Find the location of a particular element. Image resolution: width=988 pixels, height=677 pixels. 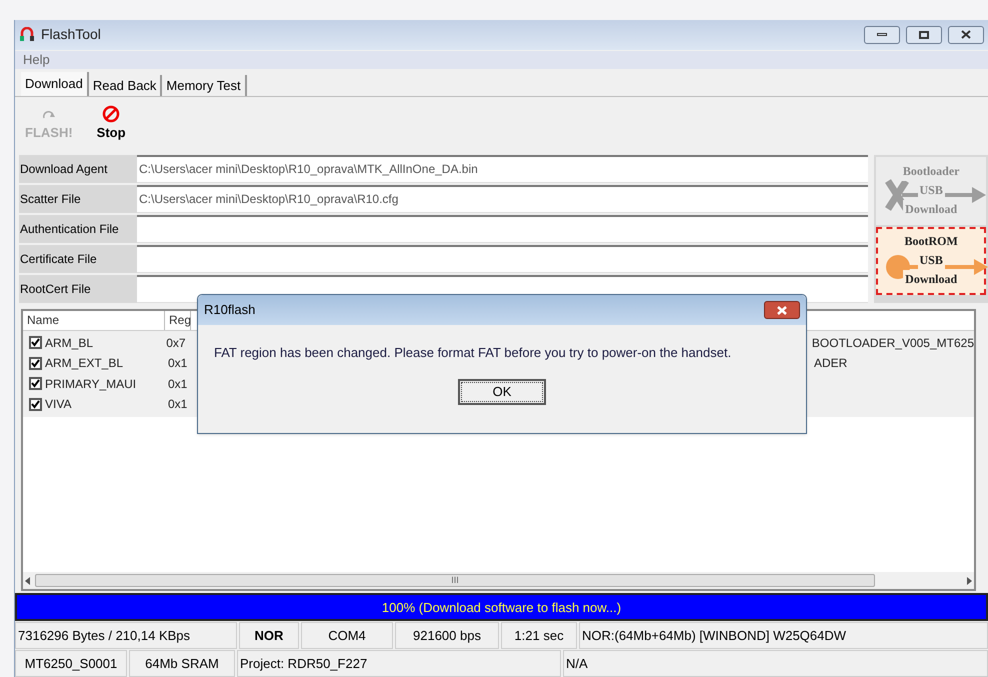

status-cell: NOR is located at coordinates (269, 636).